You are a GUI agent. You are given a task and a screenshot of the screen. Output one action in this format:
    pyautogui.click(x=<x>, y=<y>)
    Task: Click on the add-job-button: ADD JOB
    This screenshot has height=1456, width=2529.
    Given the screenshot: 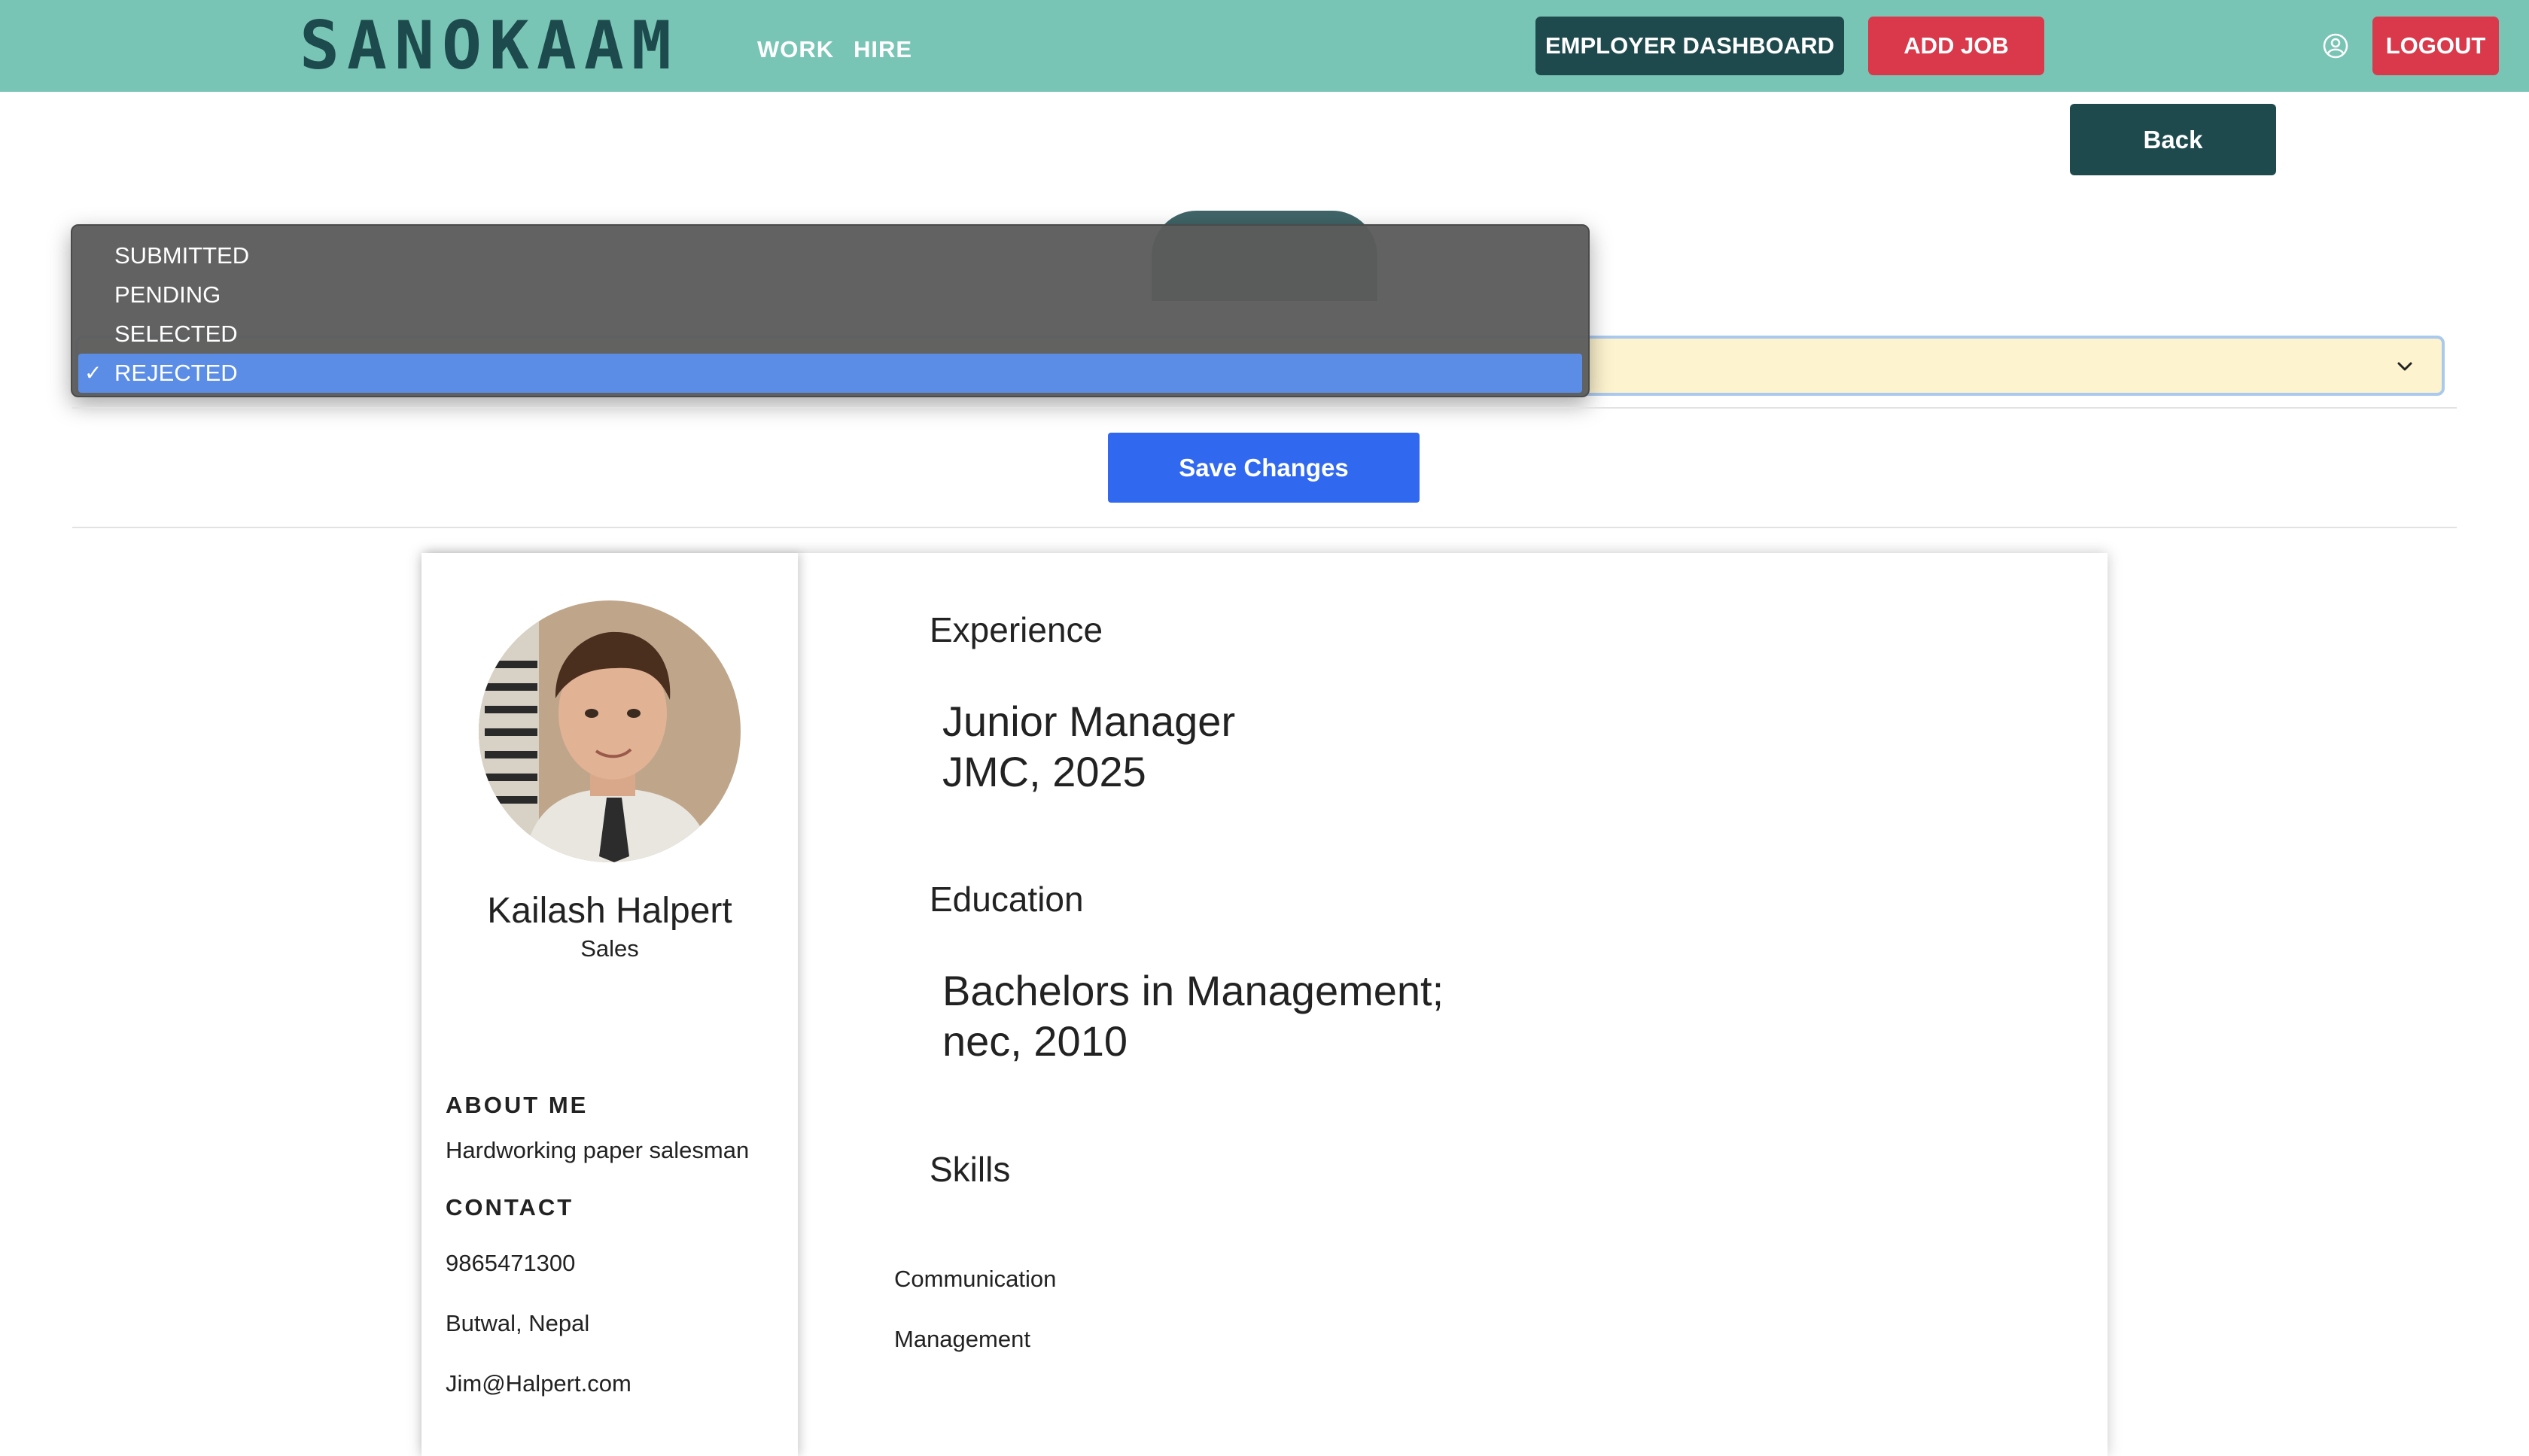 What is the action you would take?
    pyautogui.click(x=1956, y=46)
    